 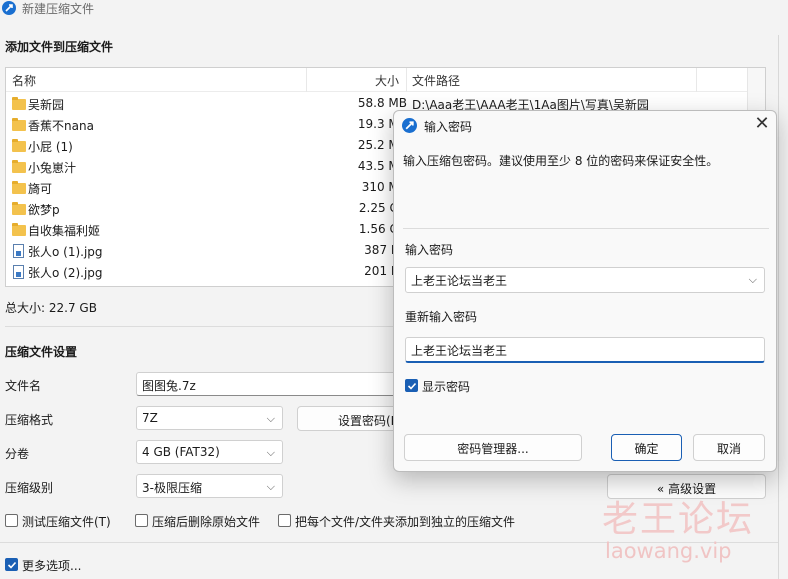 What do you see at coordinates (394, 9) in the screenshot?
I see `title-bar: 新建压缩文件` at bounding box center [394, 9].